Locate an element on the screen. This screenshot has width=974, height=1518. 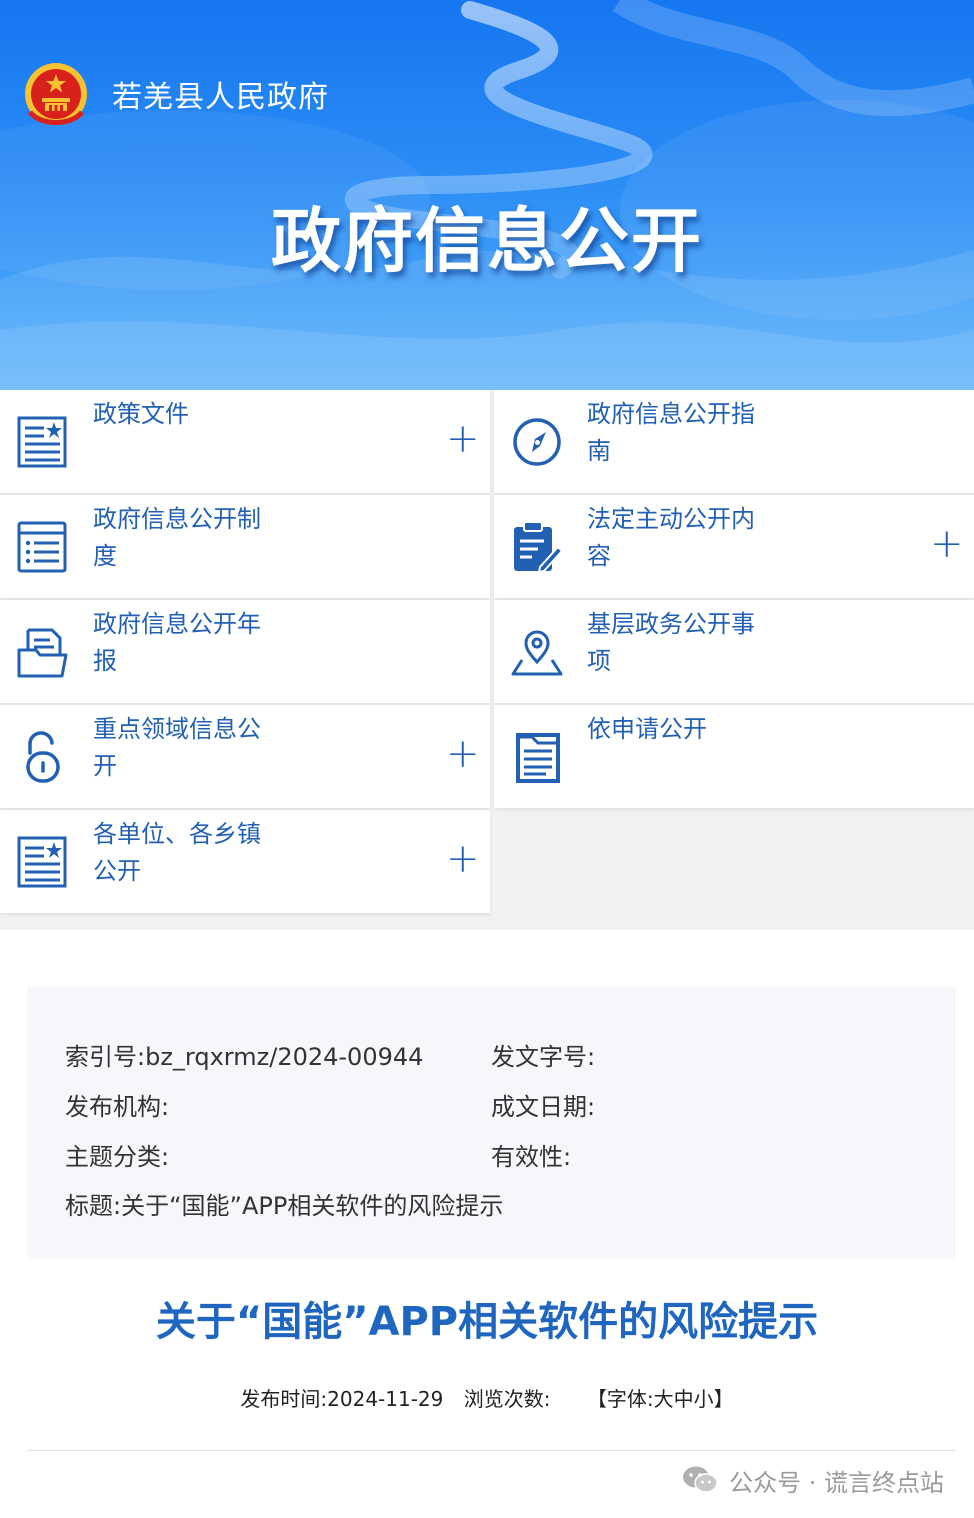
watermark: 公众号 · 谎言终点站 is located at coordinates (812, 1480).